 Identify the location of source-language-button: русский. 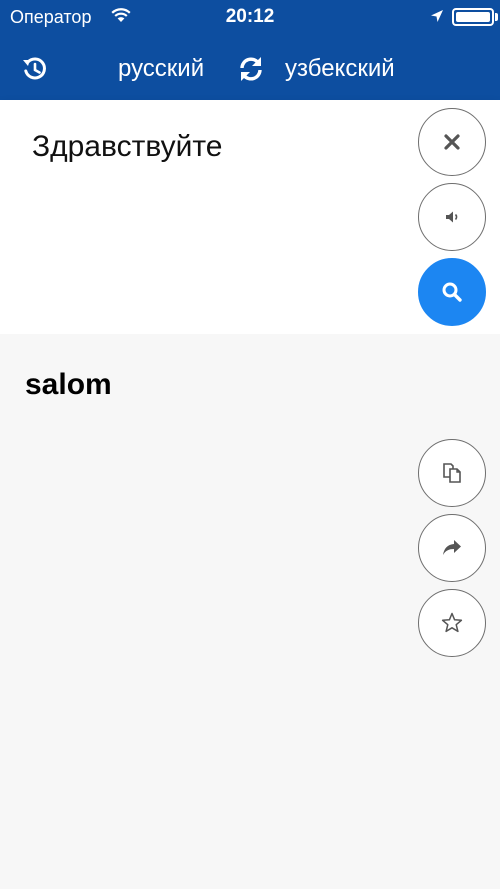
(161, 69).